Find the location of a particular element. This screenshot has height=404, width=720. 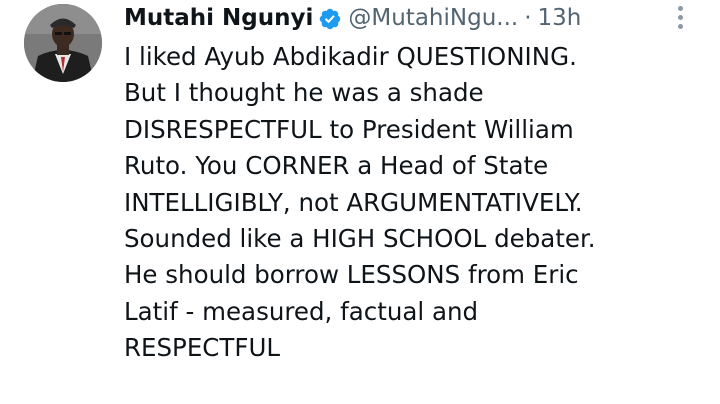

more-options-icon is located at coordinates (681, 18).